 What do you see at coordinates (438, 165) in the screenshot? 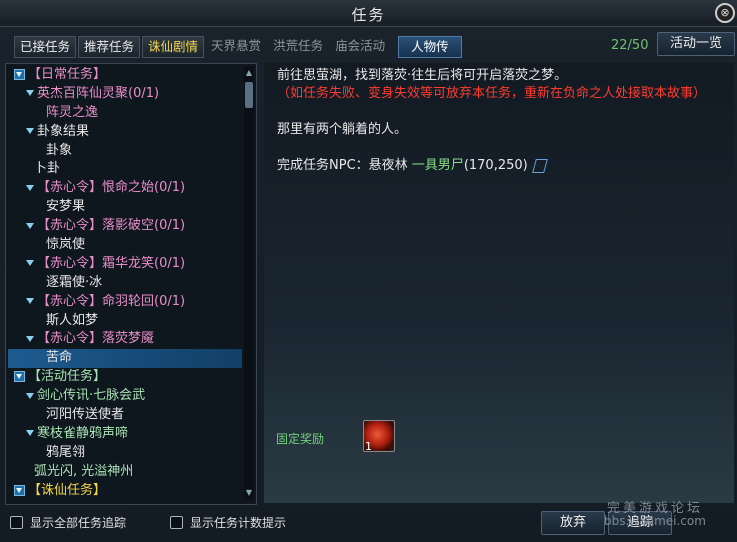
I see `npc-name-link: 一具男尸` at bounding box center [438, 165].